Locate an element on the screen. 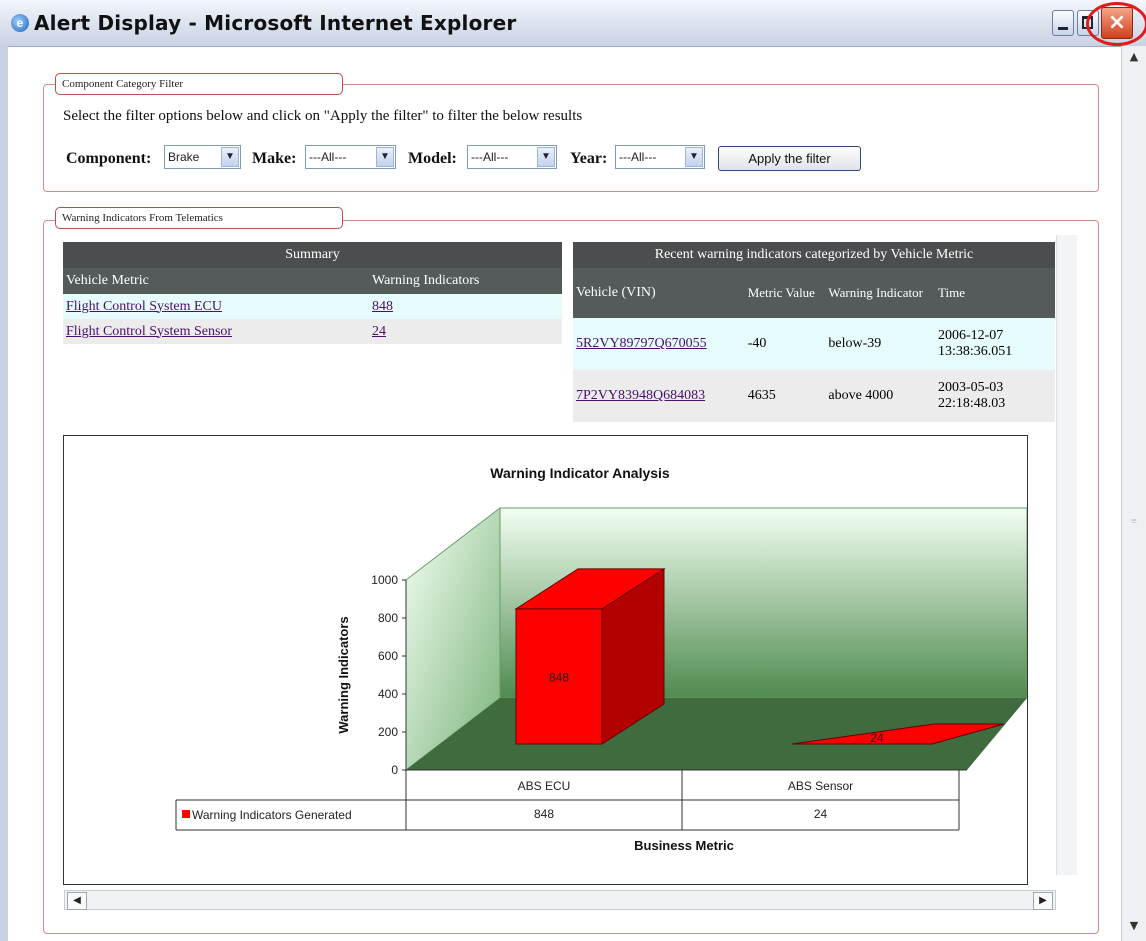 Image resolution: width=1146 pixels, height=941 pixels. apply-filter-button: Apply the filter is located at coordinates (789, 158).